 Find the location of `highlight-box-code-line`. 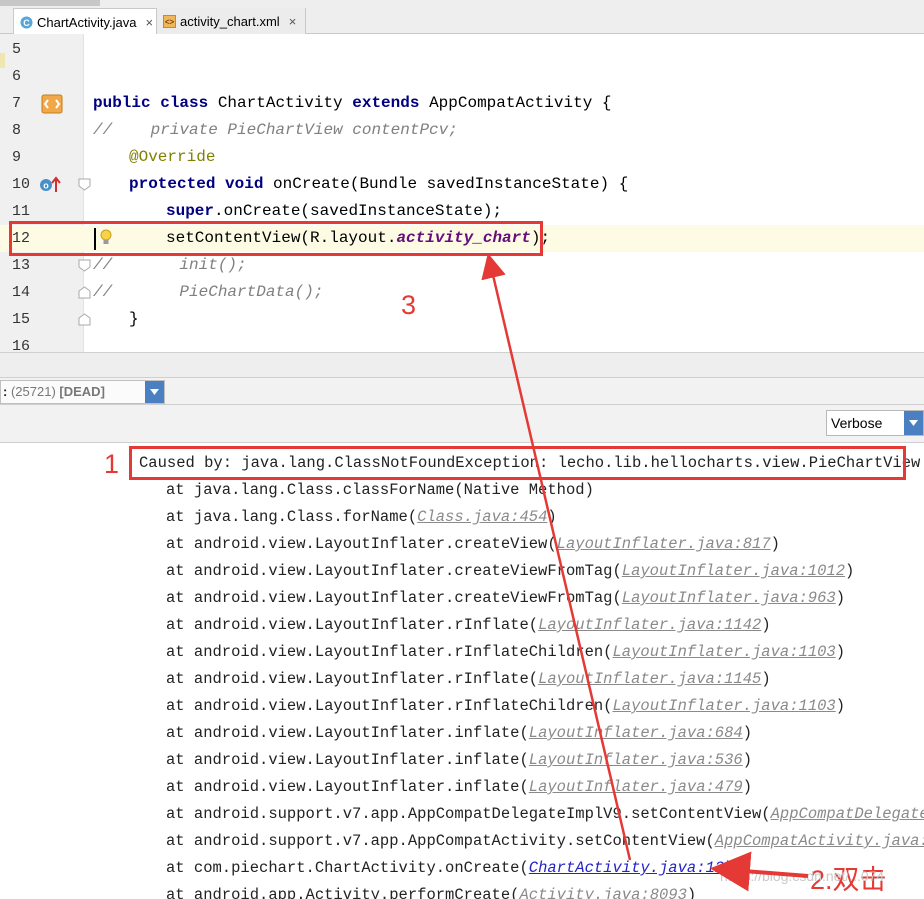

highlight-box-code-line is located at coordinates (276, 238).